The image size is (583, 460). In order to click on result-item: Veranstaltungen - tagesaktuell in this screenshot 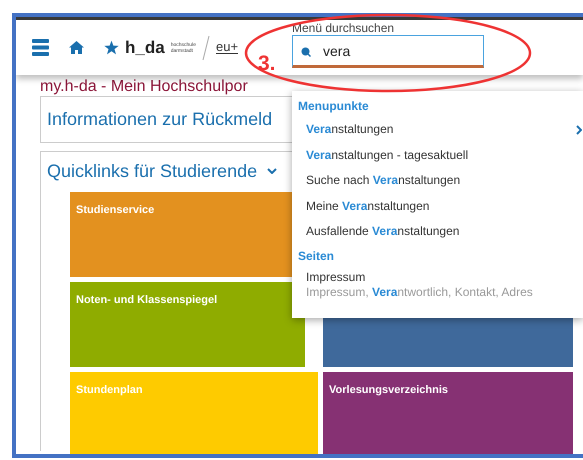, I will do `click(437, 155)`.